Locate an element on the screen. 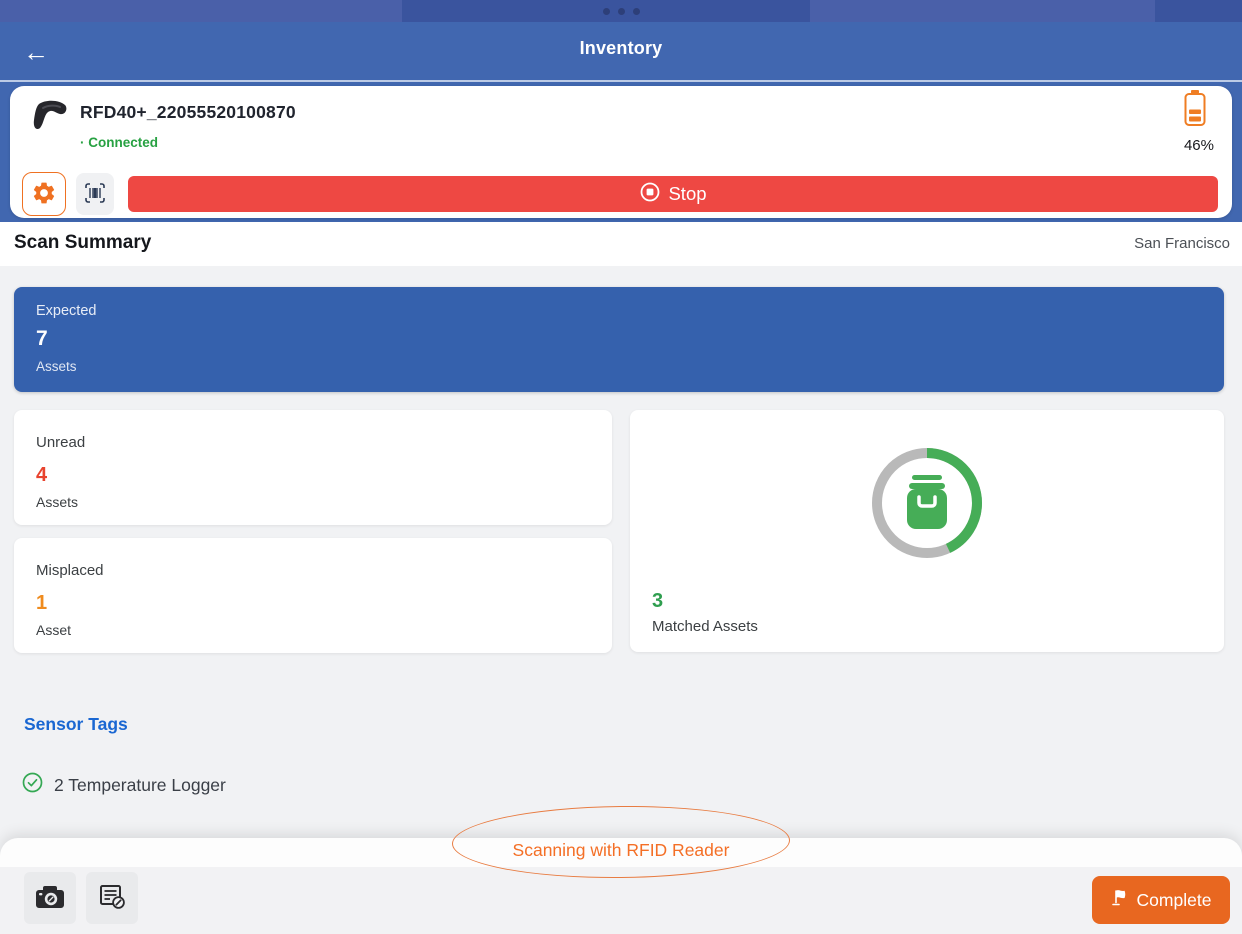 Image resolution: width=1242 pixels, height=934 pixels. stop-button: Stop is located at coordinates (673, 194).